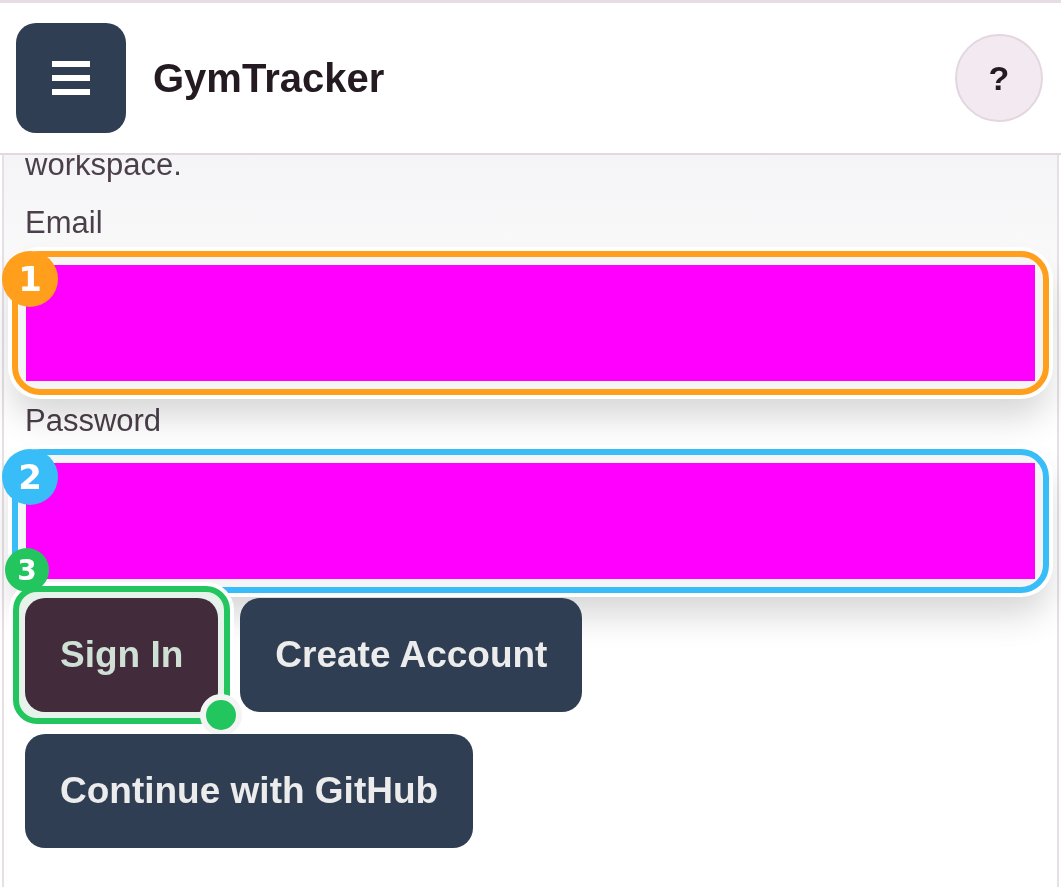 The image size is (1061, 887). Describe the element at coordinates (999, 78) in the screenshot. I see `help-button: ?` at that location.